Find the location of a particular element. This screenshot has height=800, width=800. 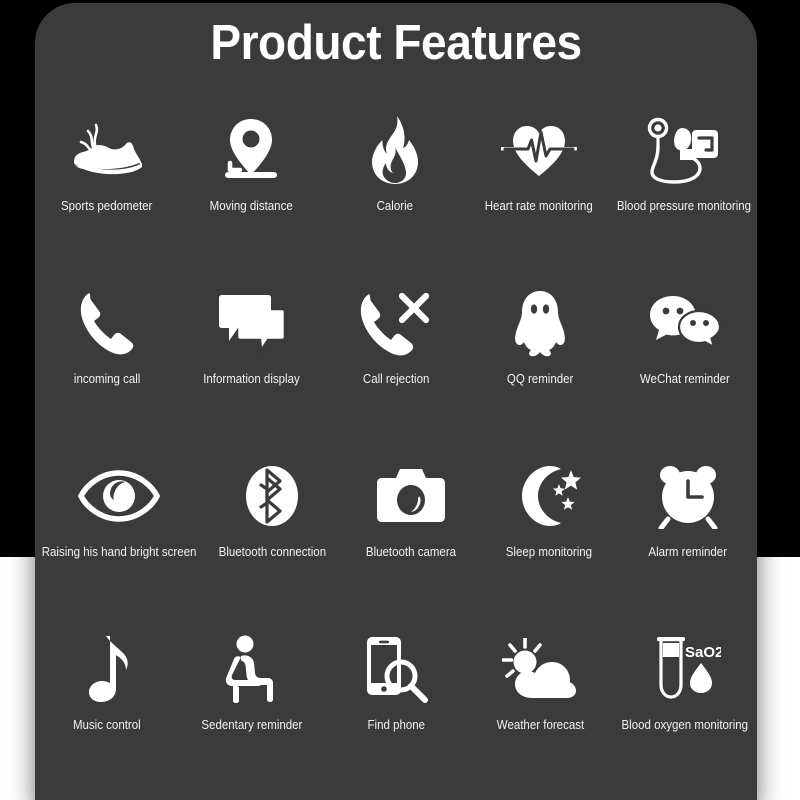

feature-item-sedentary-reminder: Sedentary reminder is located at coordinates (251, 712).